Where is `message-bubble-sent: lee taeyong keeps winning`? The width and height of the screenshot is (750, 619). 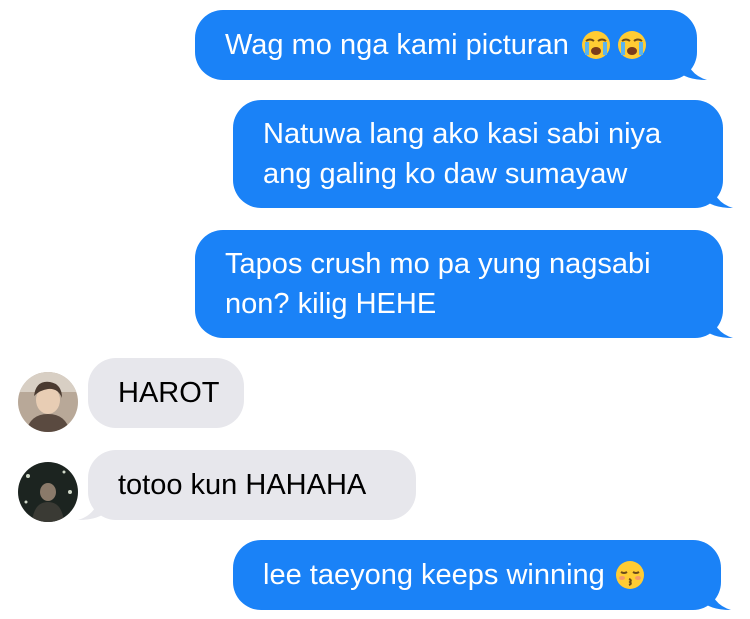 message-bubble-sent: lee taeyong keeps winning is located at coordinates (482, 575).